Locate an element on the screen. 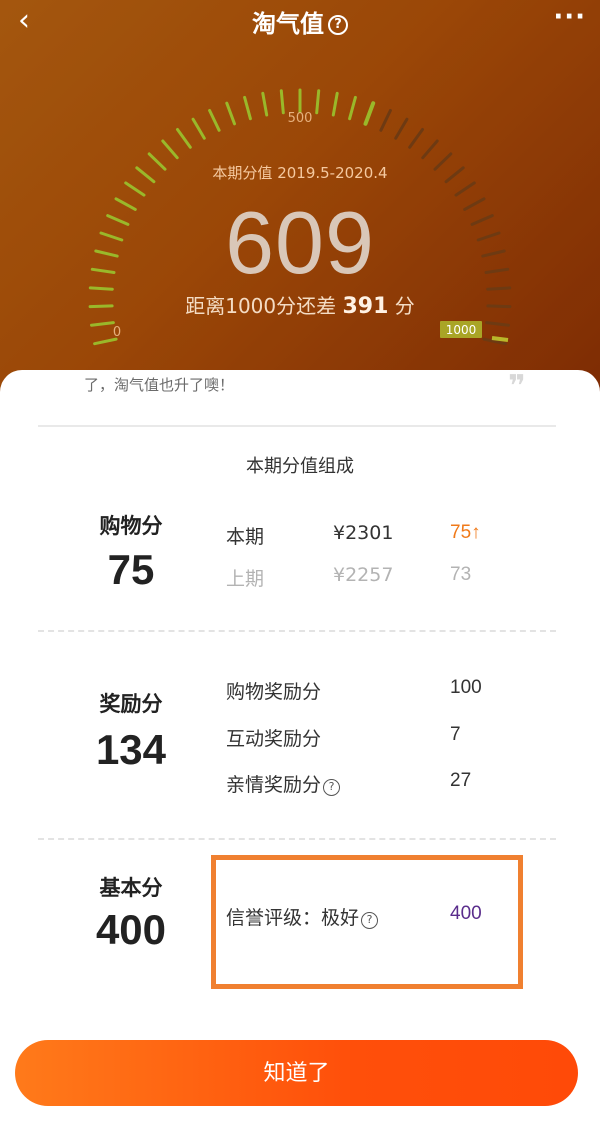 This screenshot has height=1145, width=600. page-title: 淘气值? is located at coordinates (300, 21).